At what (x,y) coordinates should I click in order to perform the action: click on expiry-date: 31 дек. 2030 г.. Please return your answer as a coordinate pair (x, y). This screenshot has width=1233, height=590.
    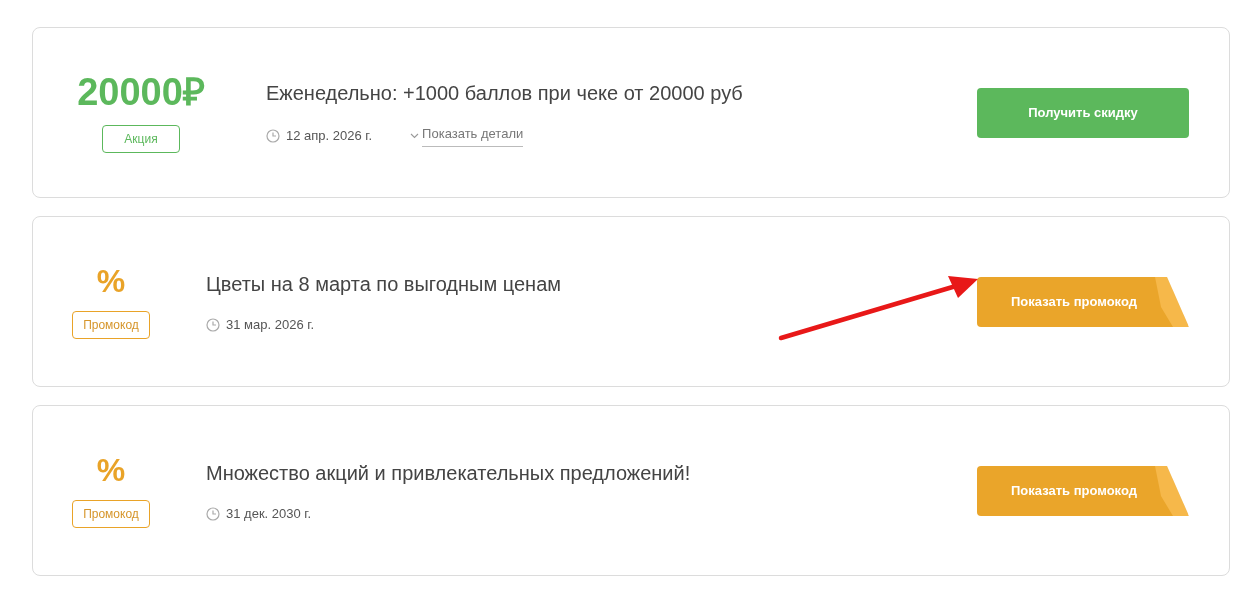
    Looking at the image, I should click on (269, 513).